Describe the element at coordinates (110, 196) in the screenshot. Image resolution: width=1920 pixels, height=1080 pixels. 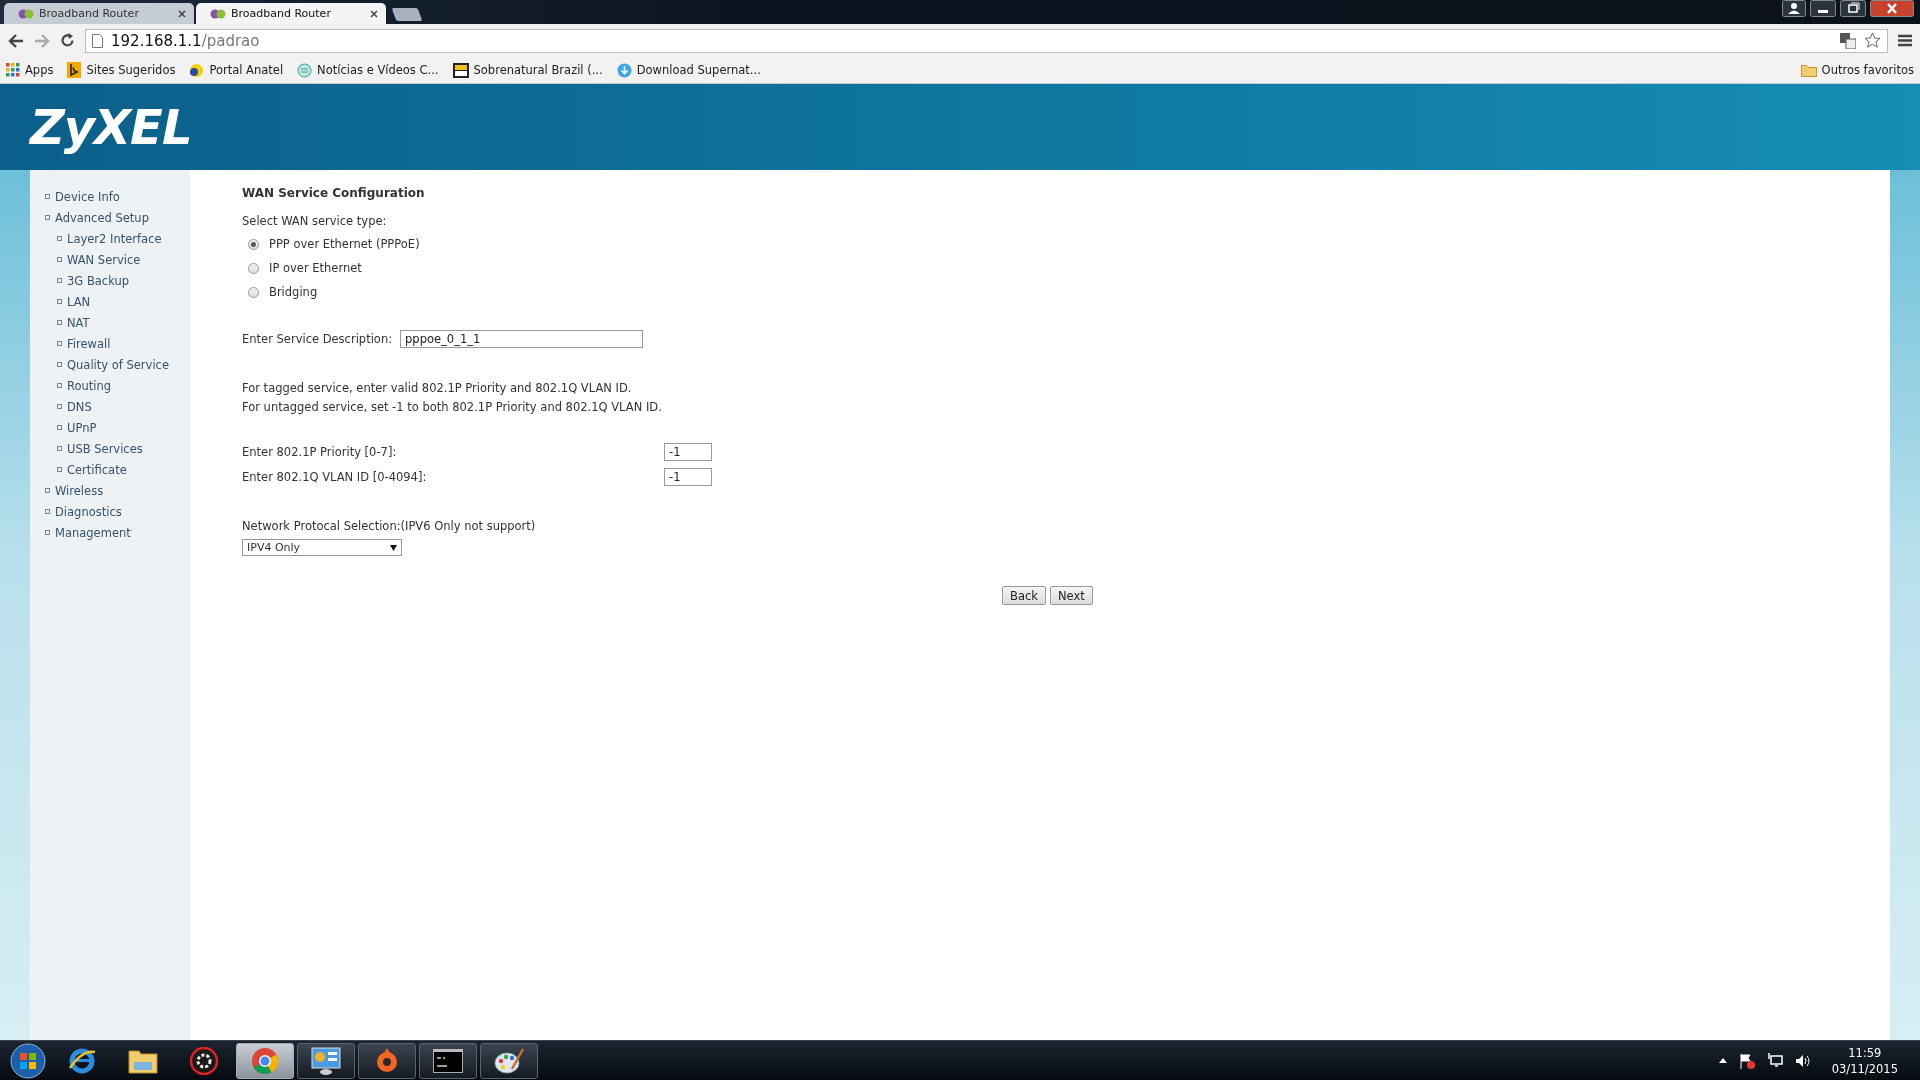
I see `nav-link: Device Info` at that location.